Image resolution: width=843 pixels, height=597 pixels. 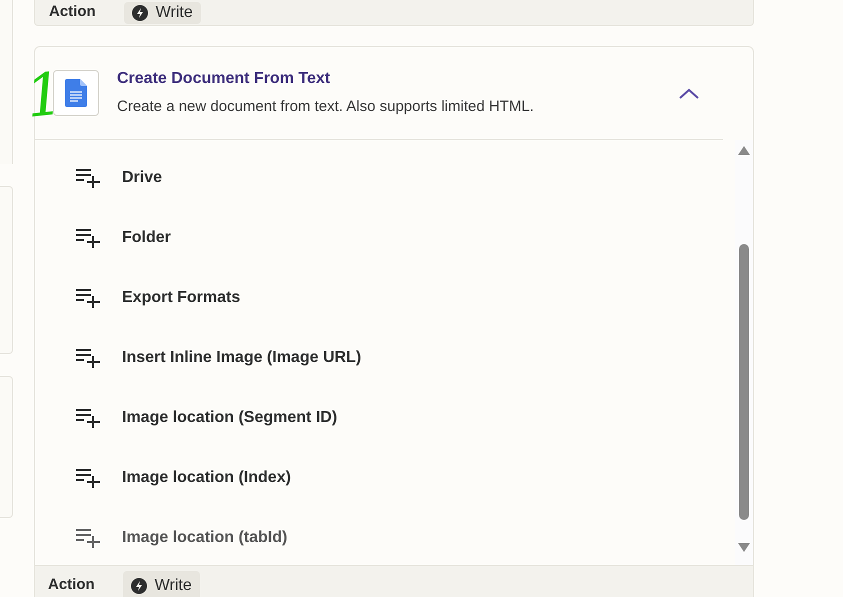 What do you see at coordinates (76, 93) in the screenshot?
I see `document-app-icon` at bounding box center [76, 93].